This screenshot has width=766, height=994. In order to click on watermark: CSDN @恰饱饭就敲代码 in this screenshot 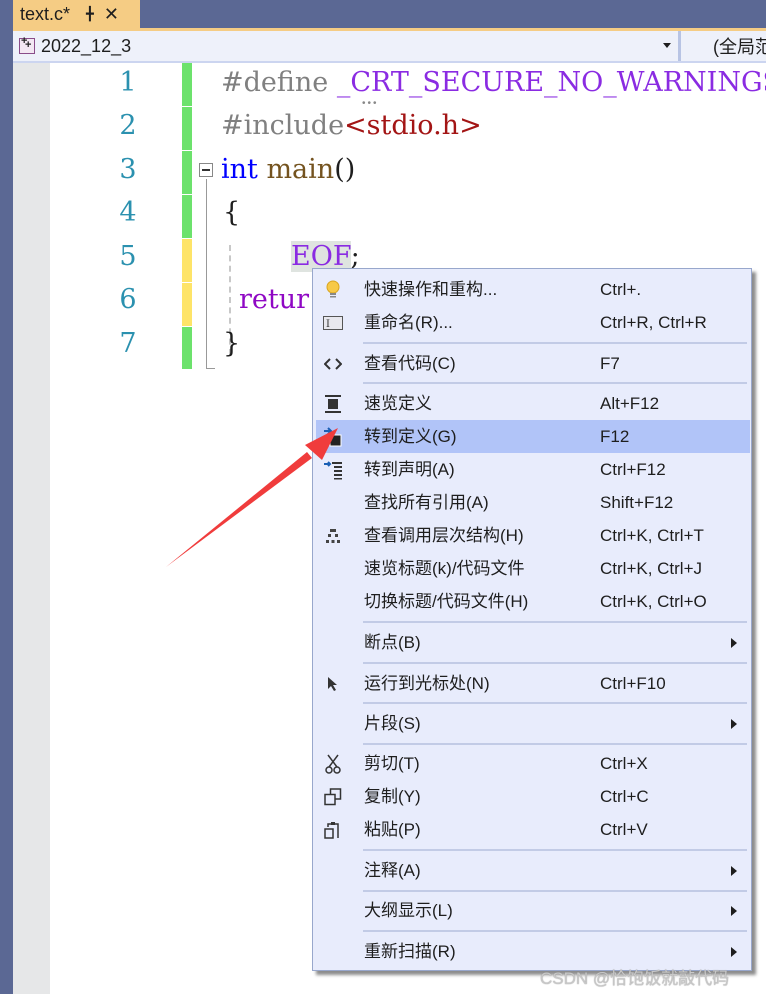, I will do `click(635, 978)`.